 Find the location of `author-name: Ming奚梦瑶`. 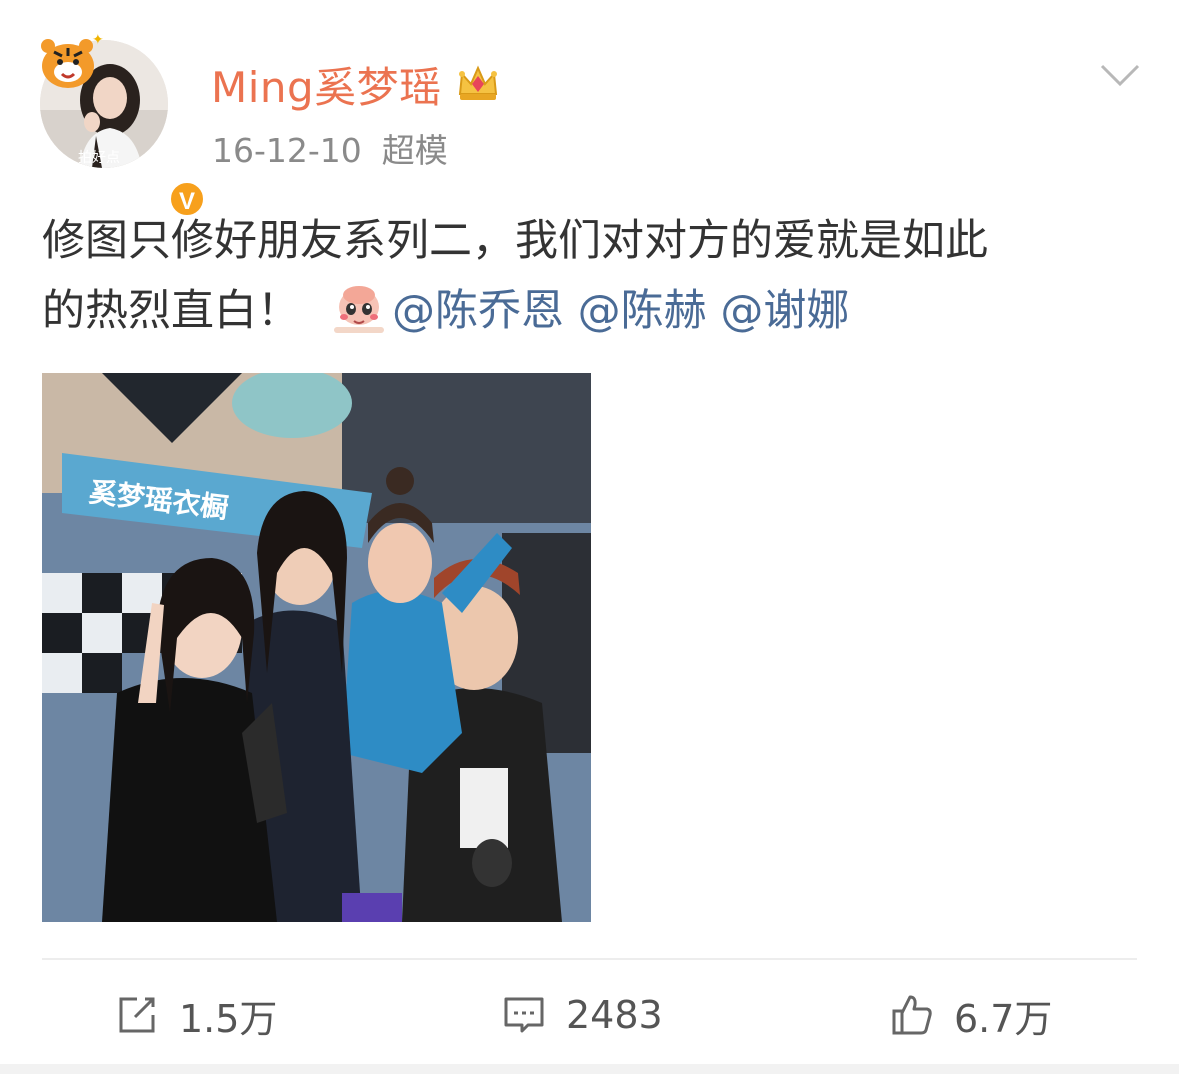

author-name: Ming奚梦瑶 is located at coordinates (326, 84).